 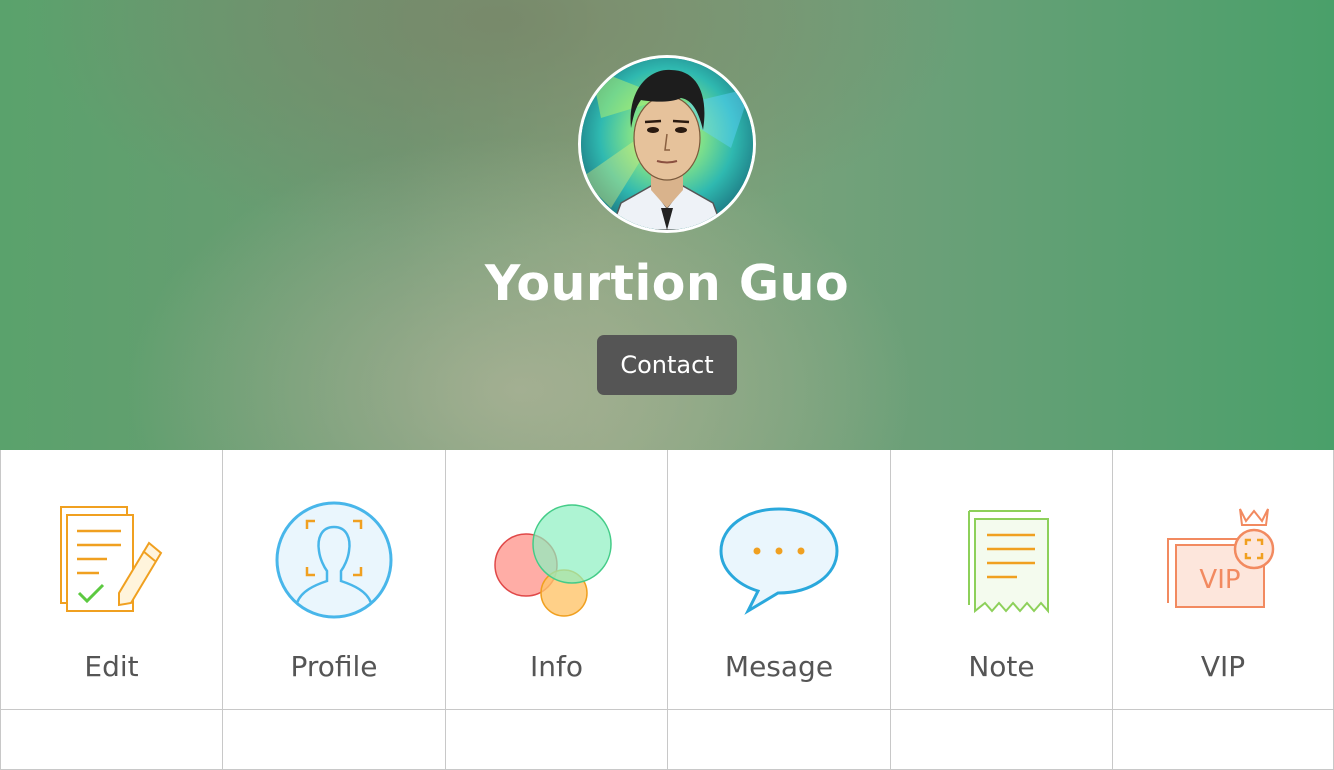 What do you see at coordinates (1001, 666) in the screenshot?
I see `menu-item-label: Note` at bounding box center [1001, 666].